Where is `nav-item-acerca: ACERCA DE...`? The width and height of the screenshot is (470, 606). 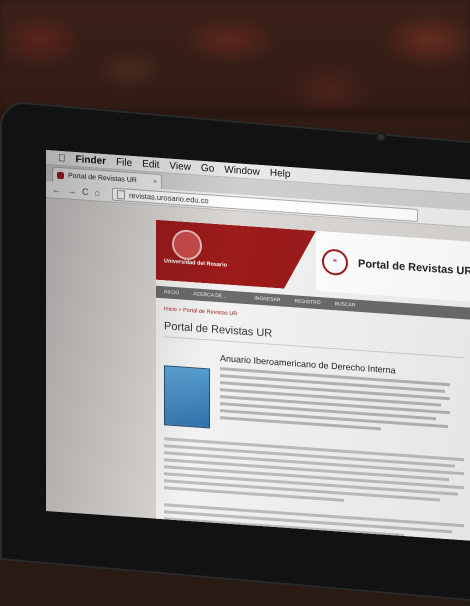 nav-item-acerca: ACERCA DE... is located at coordinates (209, 295).